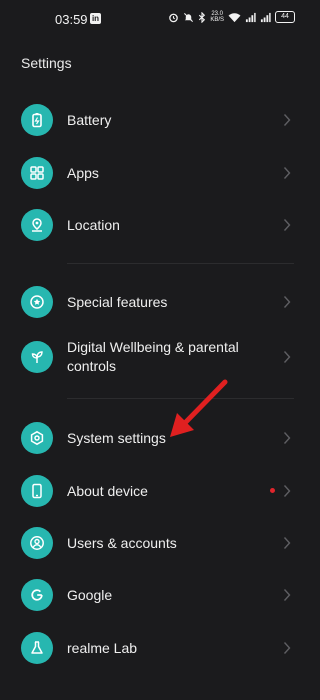 This screenshot has height=700, width=320. I want to click on status-icons: 23.0 KB/S 44, so click(231, 17).